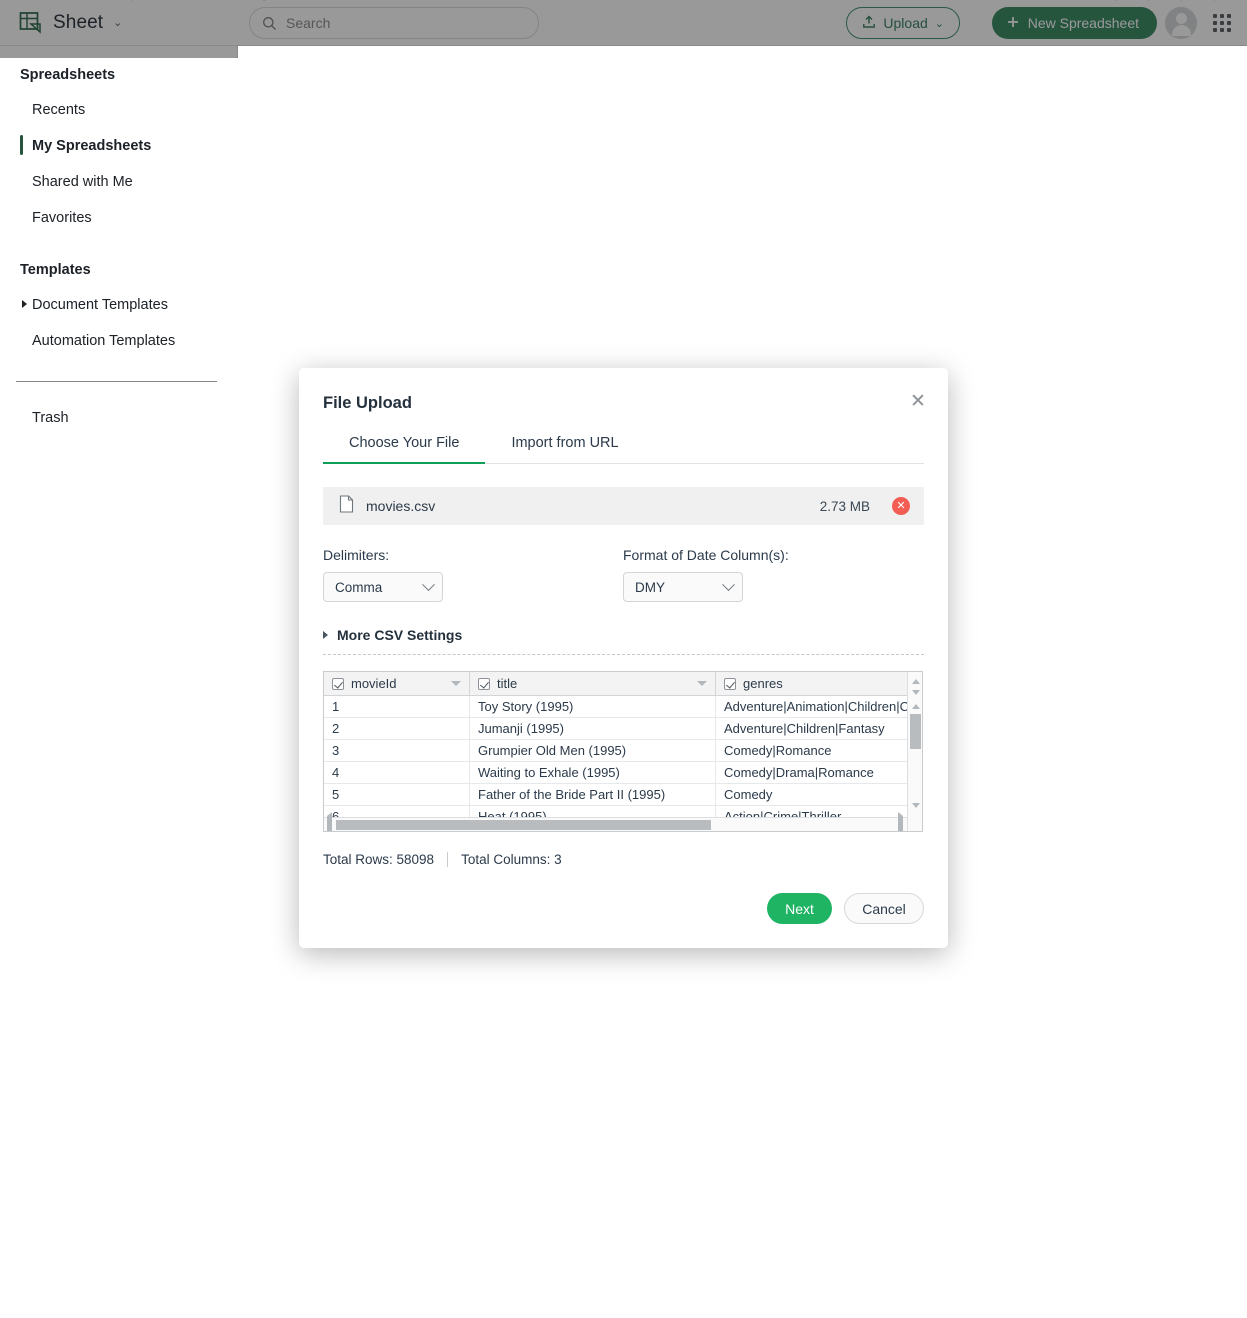 The image size is (1247, 1318). I want to click on tab-import-from-url: Import from URL, so click(564, 449).